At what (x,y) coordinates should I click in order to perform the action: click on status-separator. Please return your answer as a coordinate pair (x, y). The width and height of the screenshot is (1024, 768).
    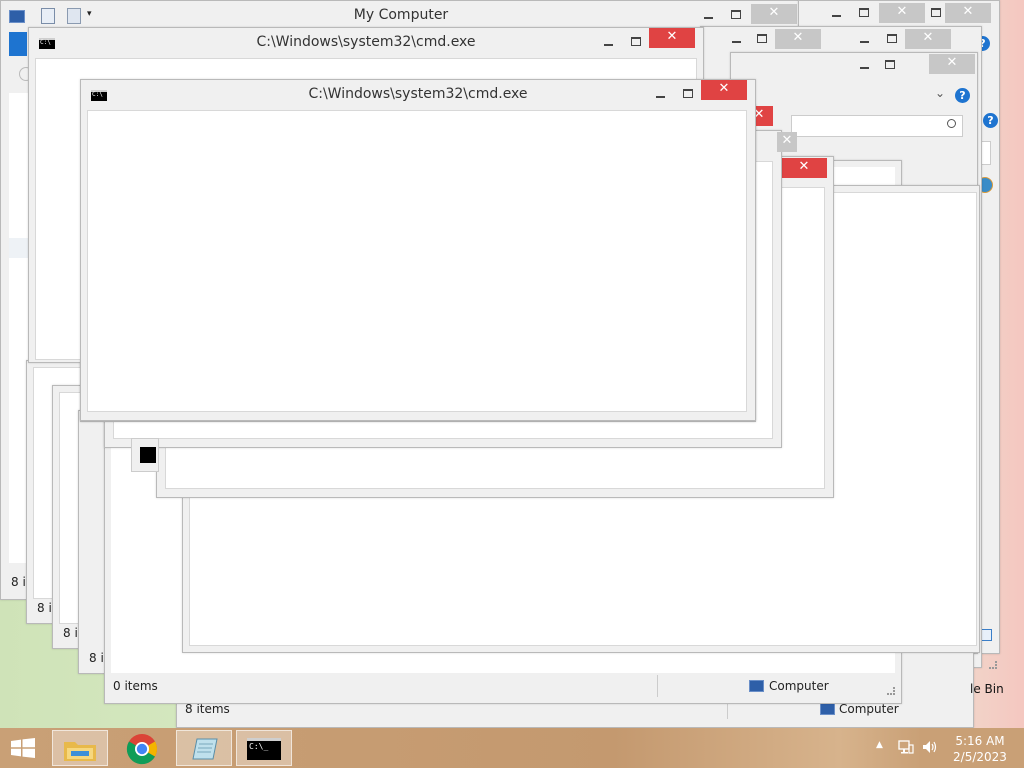
    Looking at the image, I should click on (657, 686).